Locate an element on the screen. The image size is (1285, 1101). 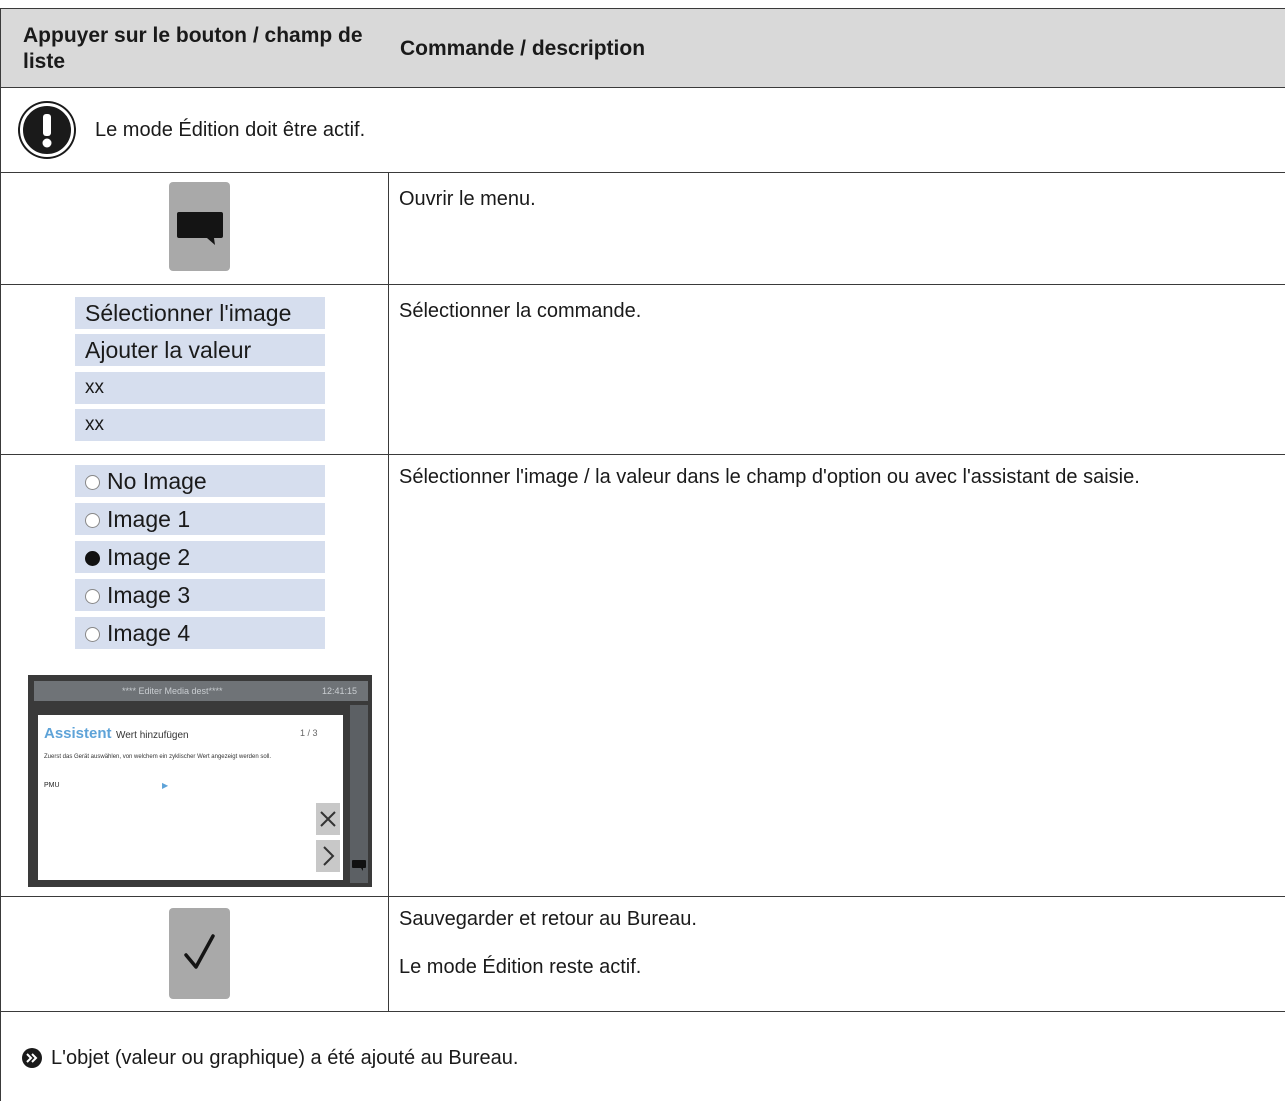
header-col2-label: Commande / description is located at coordinates (523, 48).